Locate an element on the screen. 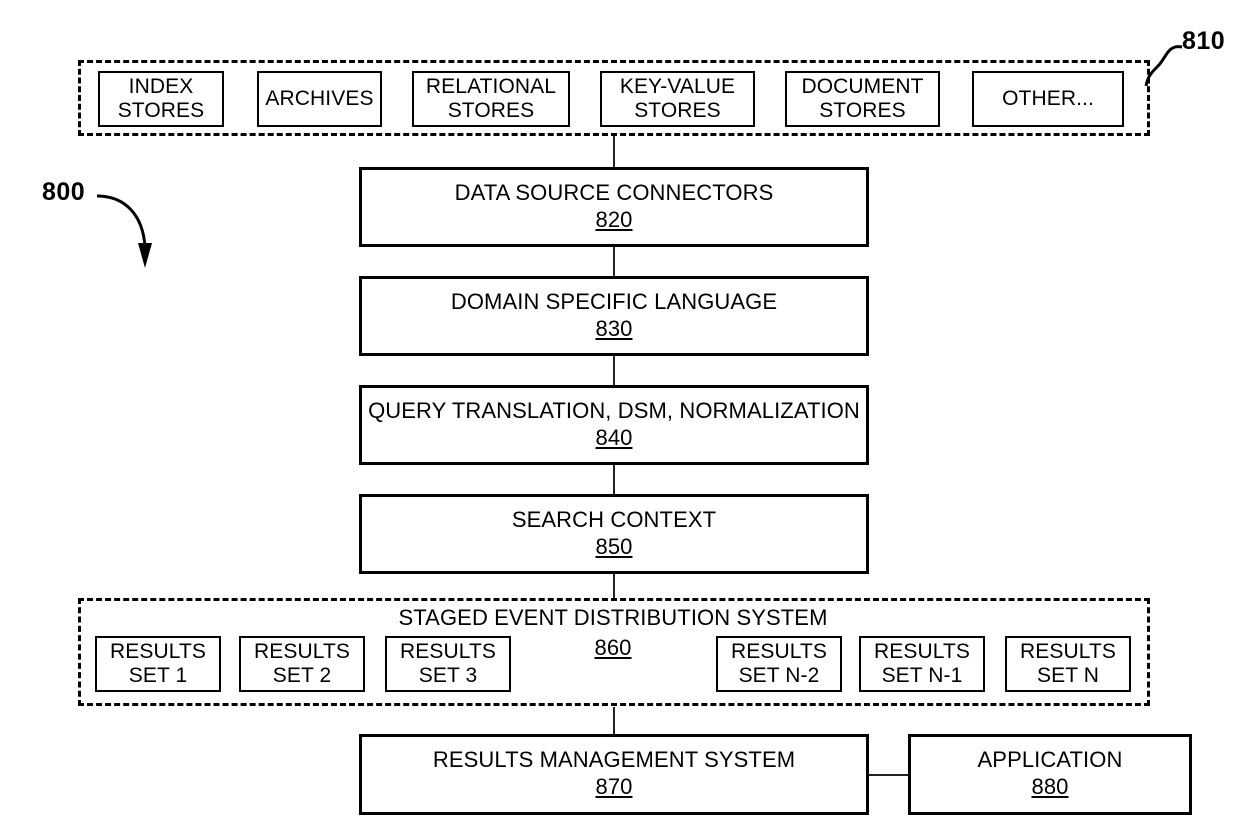 The image size is (1240, 837). staged-event-title: STAGED EVENT DISTRIBUTION SYSTEM is located at coordinates (613, 617).